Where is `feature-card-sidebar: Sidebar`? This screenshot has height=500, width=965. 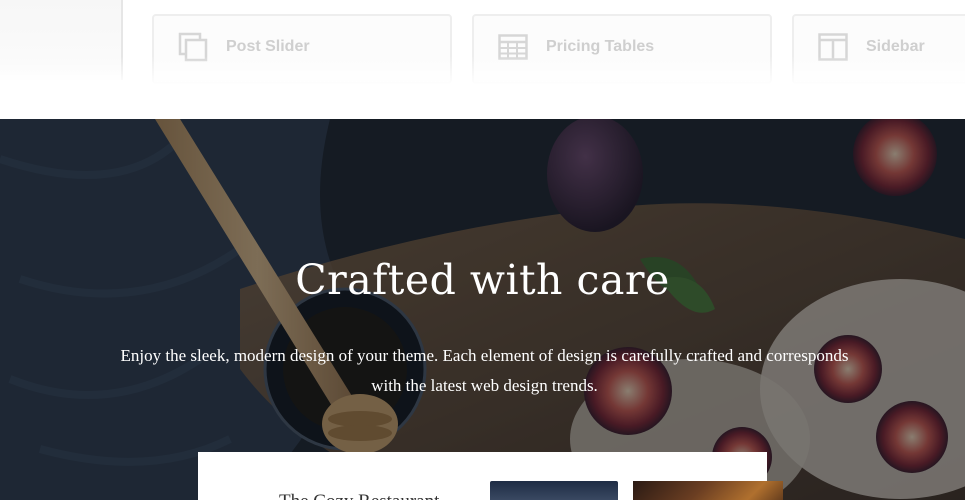 feature-card-sidebar: Sidebar is located at coordinates (878, 49).